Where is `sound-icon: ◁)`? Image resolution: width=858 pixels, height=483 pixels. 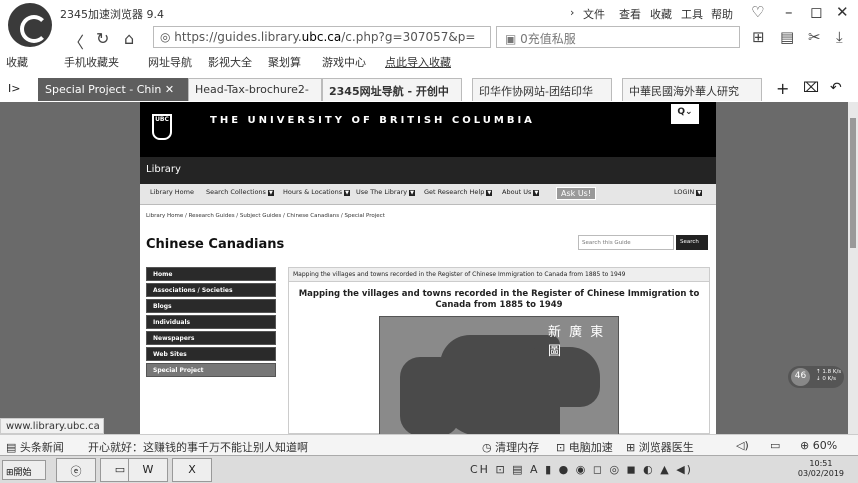 sound-icon: ◁) is located at coordinates (742, 445).